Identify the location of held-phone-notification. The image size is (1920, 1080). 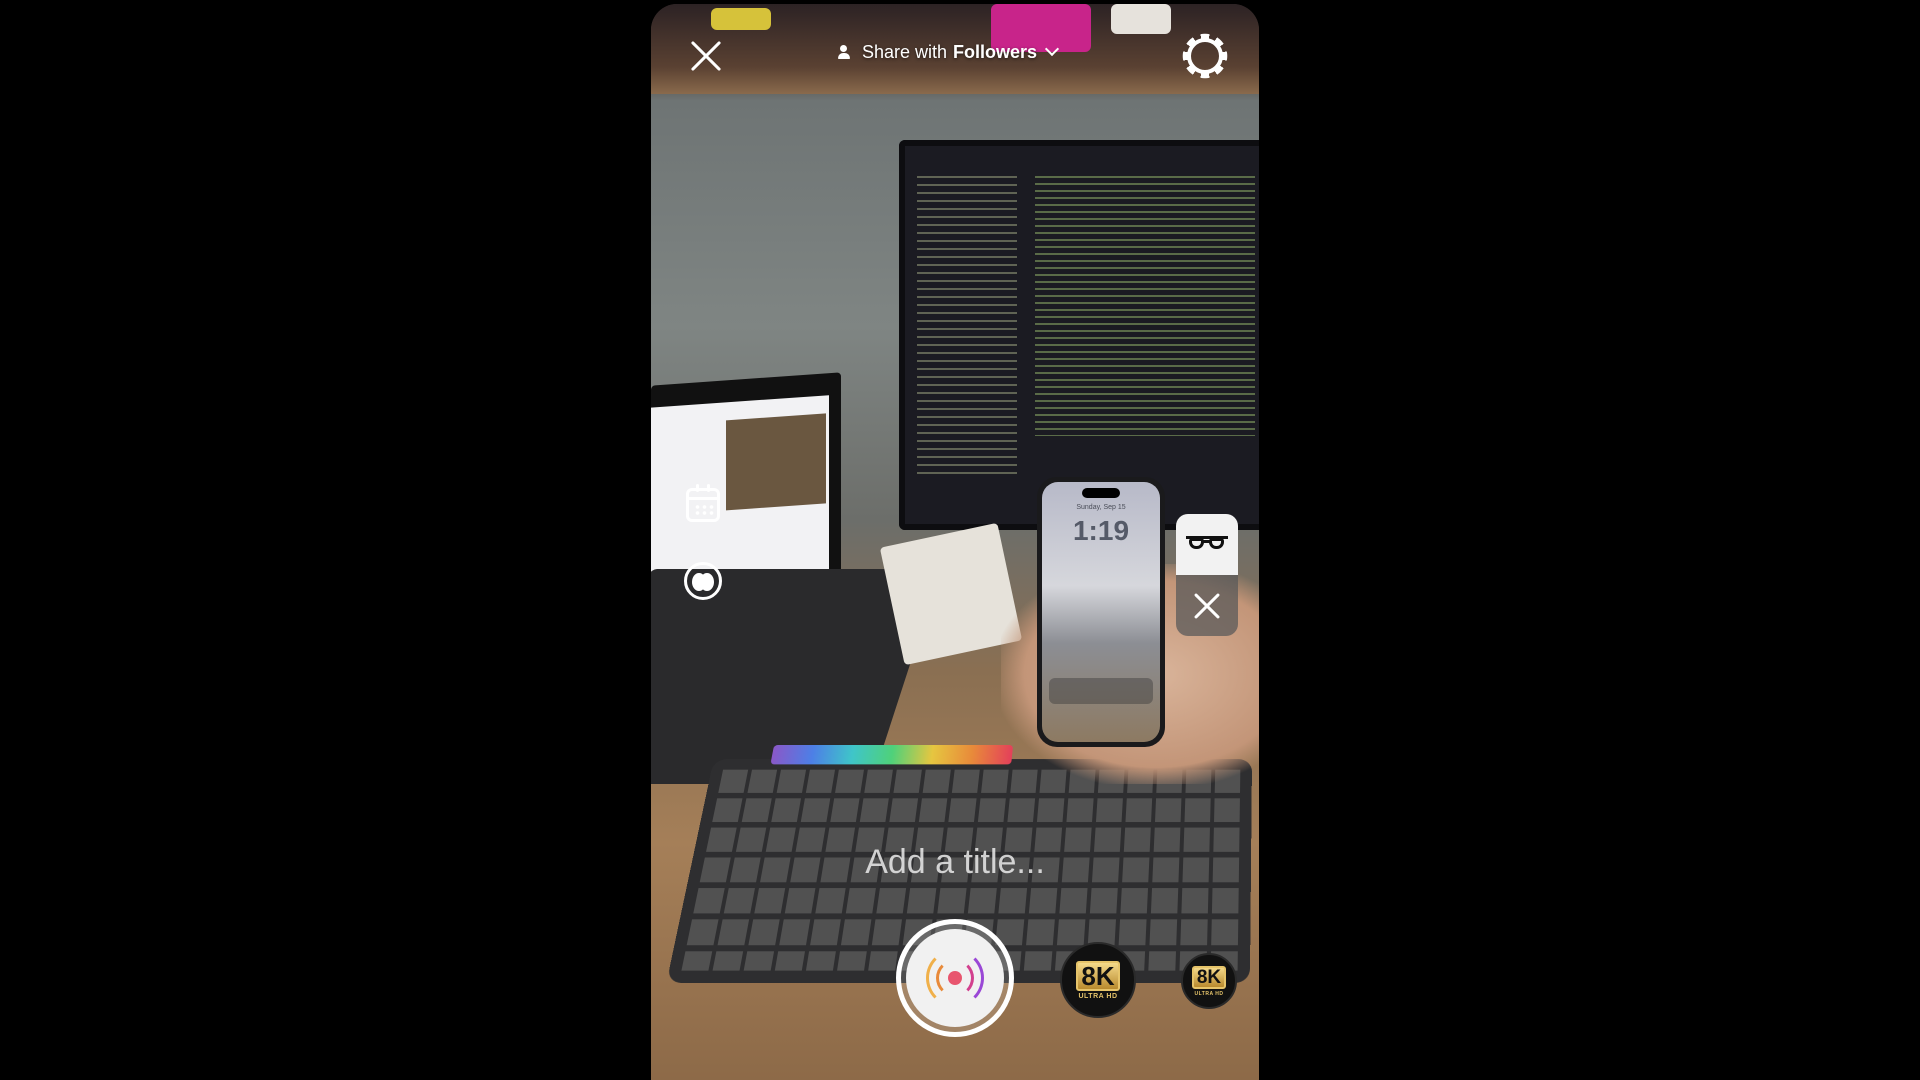
(1101, 691).